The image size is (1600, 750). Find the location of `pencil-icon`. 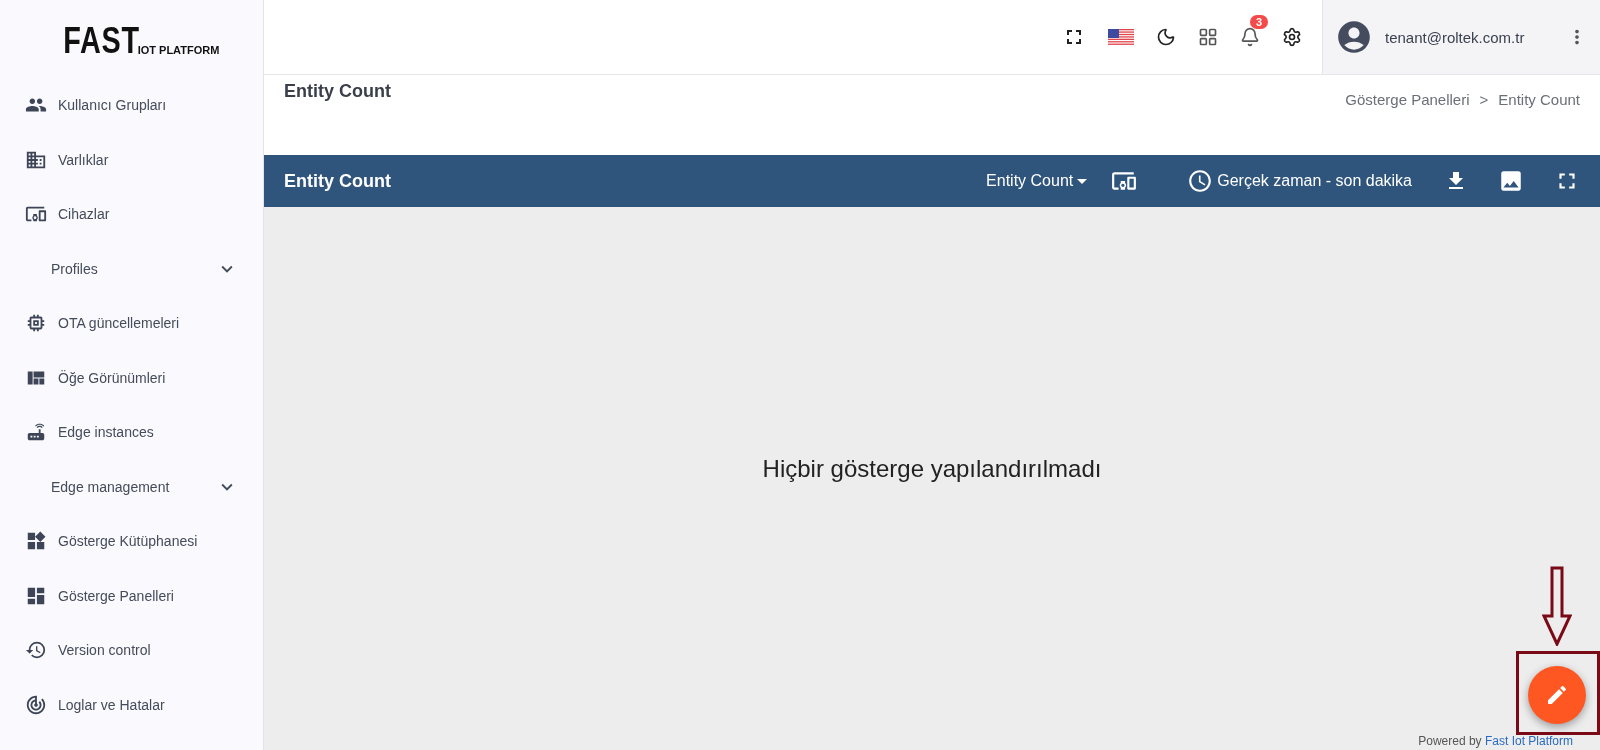

pencil-icon is located at coordinates (1557, 695).